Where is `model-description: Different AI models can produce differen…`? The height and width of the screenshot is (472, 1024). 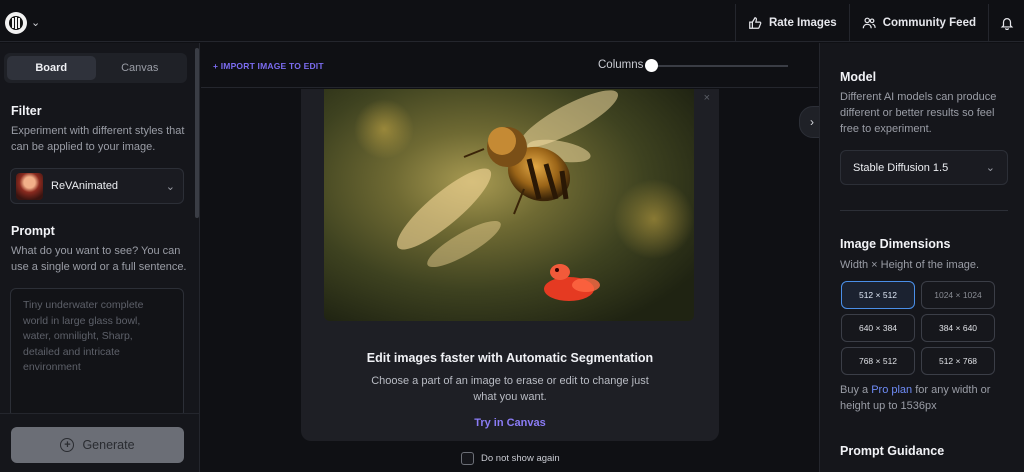 model-description: Different AI models can produce differen… is located at coordinates (918, 113).